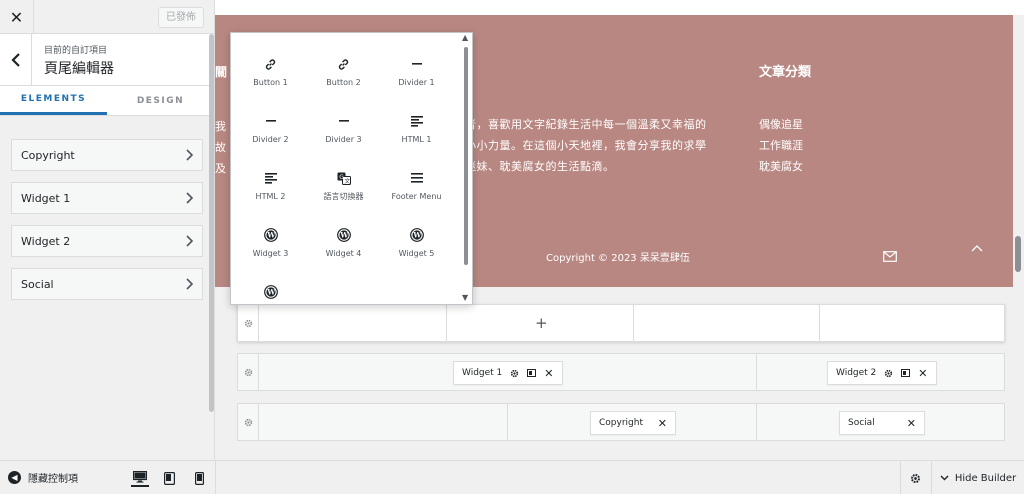 The image size is (1024, 494). Describe the element at coordinates (861, 423) in the screenshot. I see `chip-label: Social` at that location.